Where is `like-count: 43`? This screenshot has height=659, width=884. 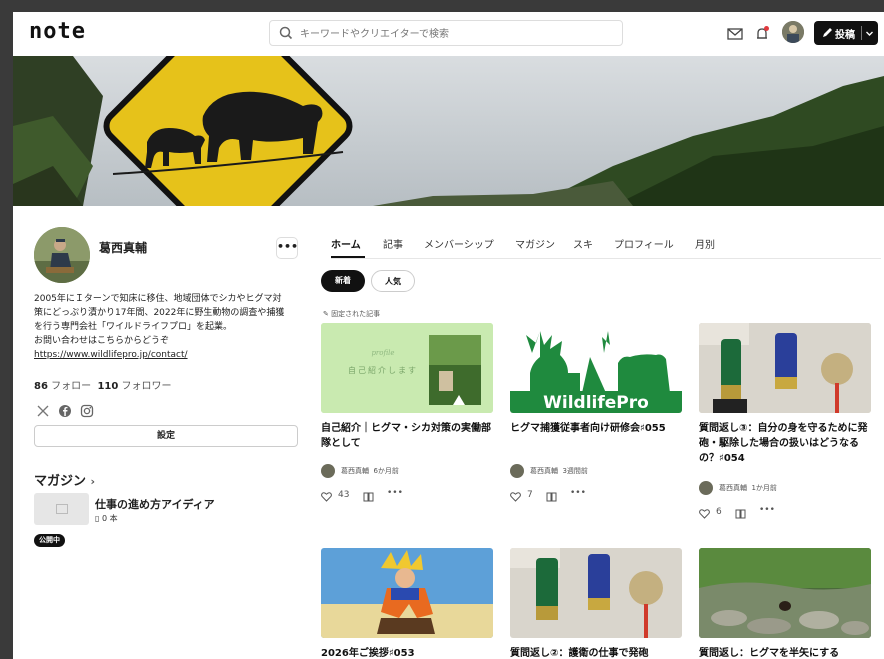 like-count: 43 is located at coordinates (344, 495).